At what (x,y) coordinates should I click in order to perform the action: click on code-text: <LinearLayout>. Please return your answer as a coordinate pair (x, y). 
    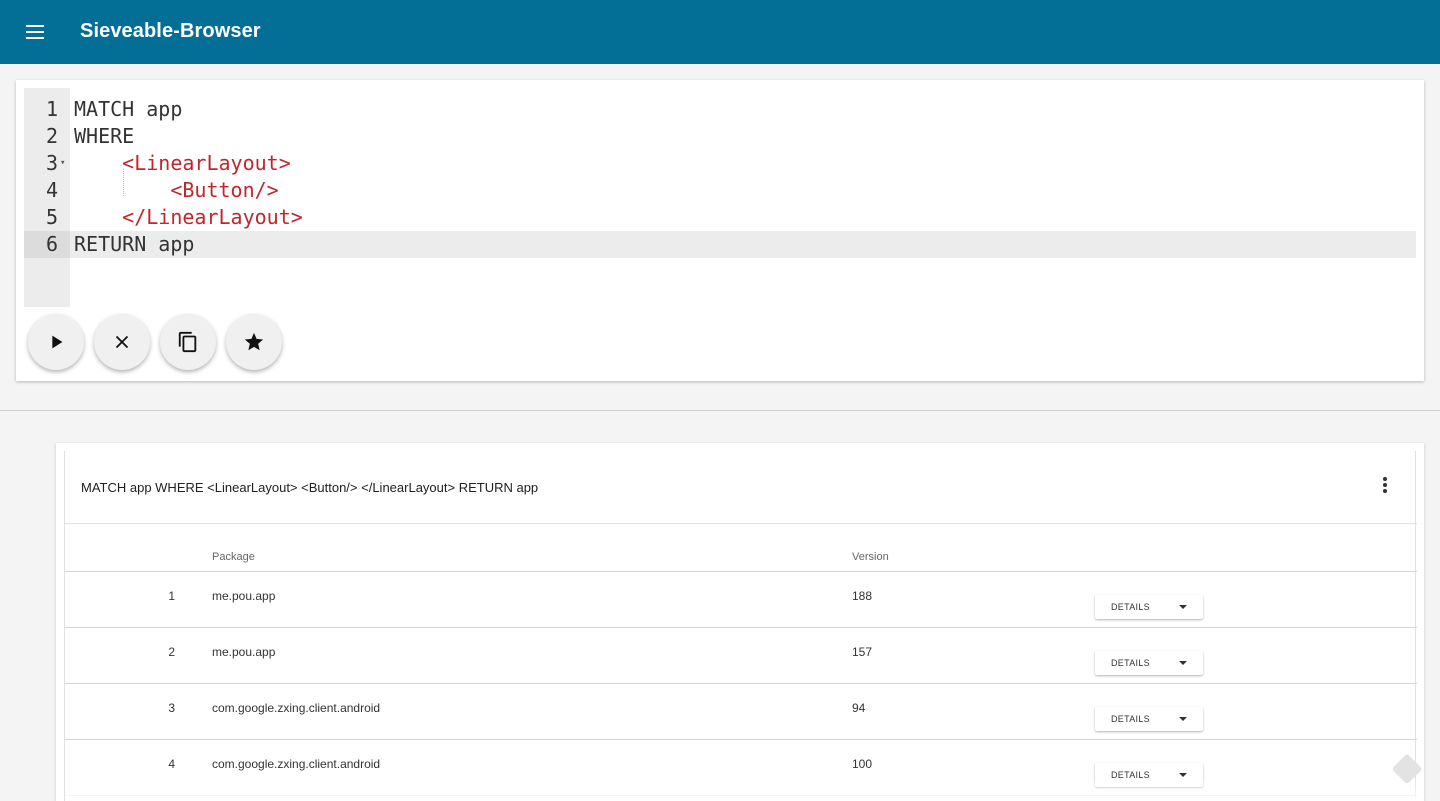
    Looking at the image, I should click on (182, 163).